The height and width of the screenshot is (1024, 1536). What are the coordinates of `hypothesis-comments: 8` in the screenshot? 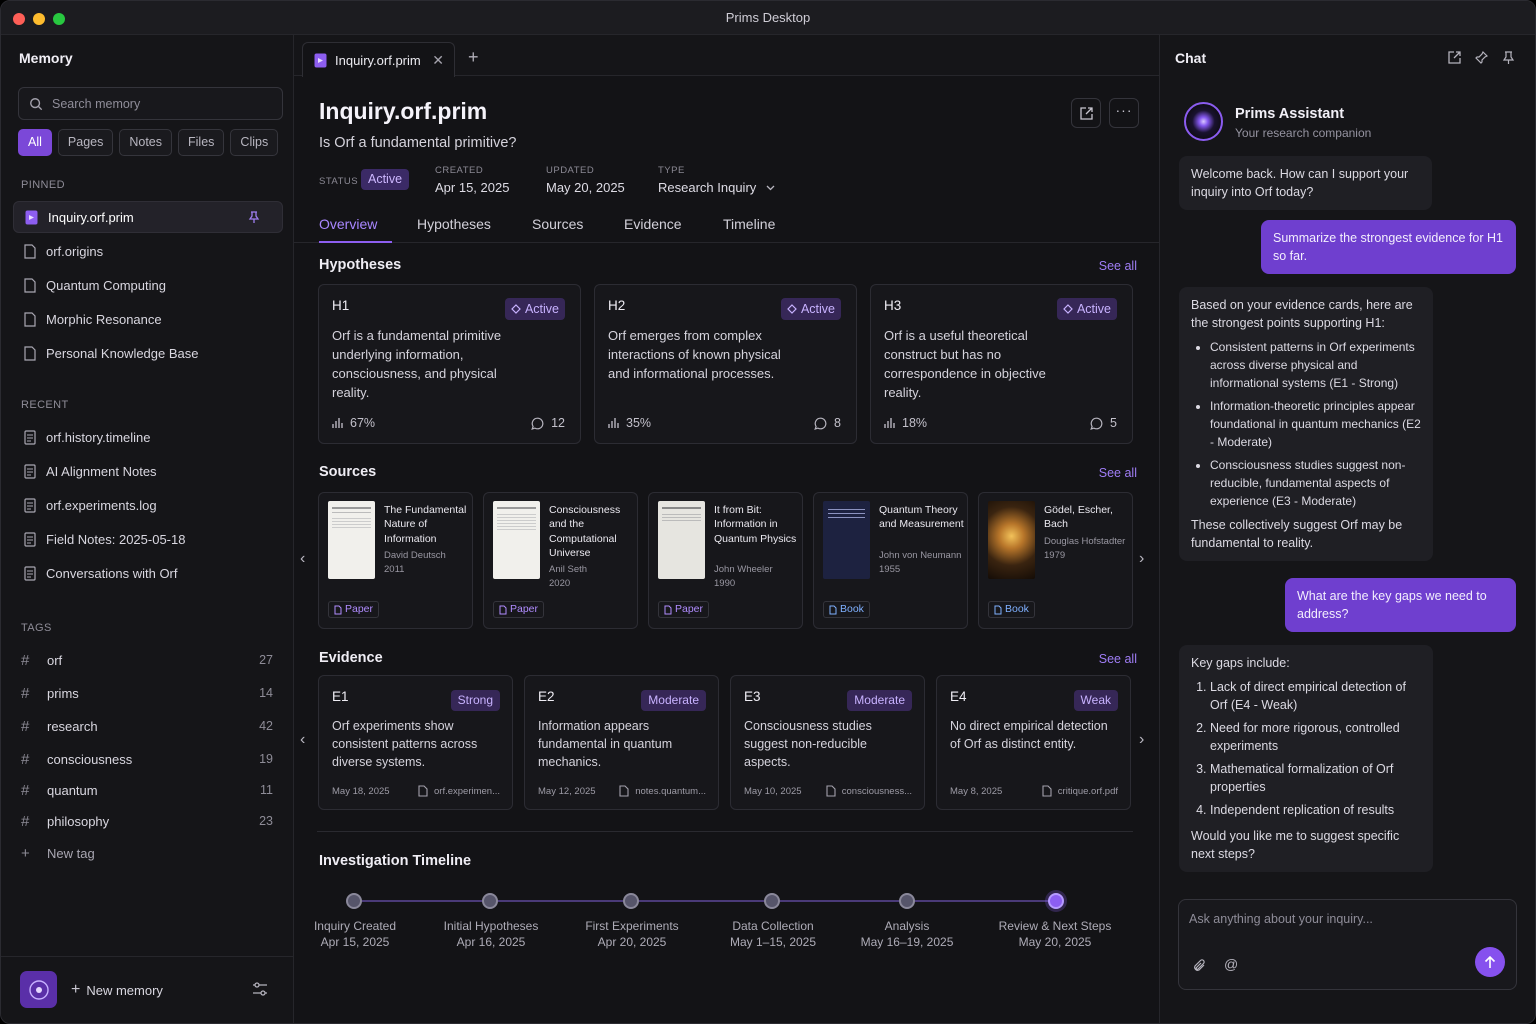 It's located at (827, 423).